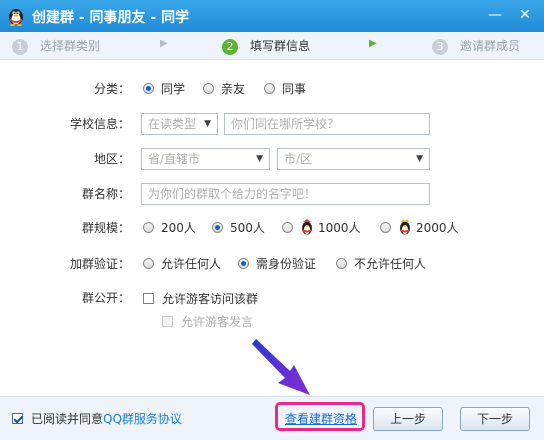 The image size is (544, 440). Describe the element at coordinates (99, 124) in the screenshot. I see `school-label: 学校信息：` at that location.